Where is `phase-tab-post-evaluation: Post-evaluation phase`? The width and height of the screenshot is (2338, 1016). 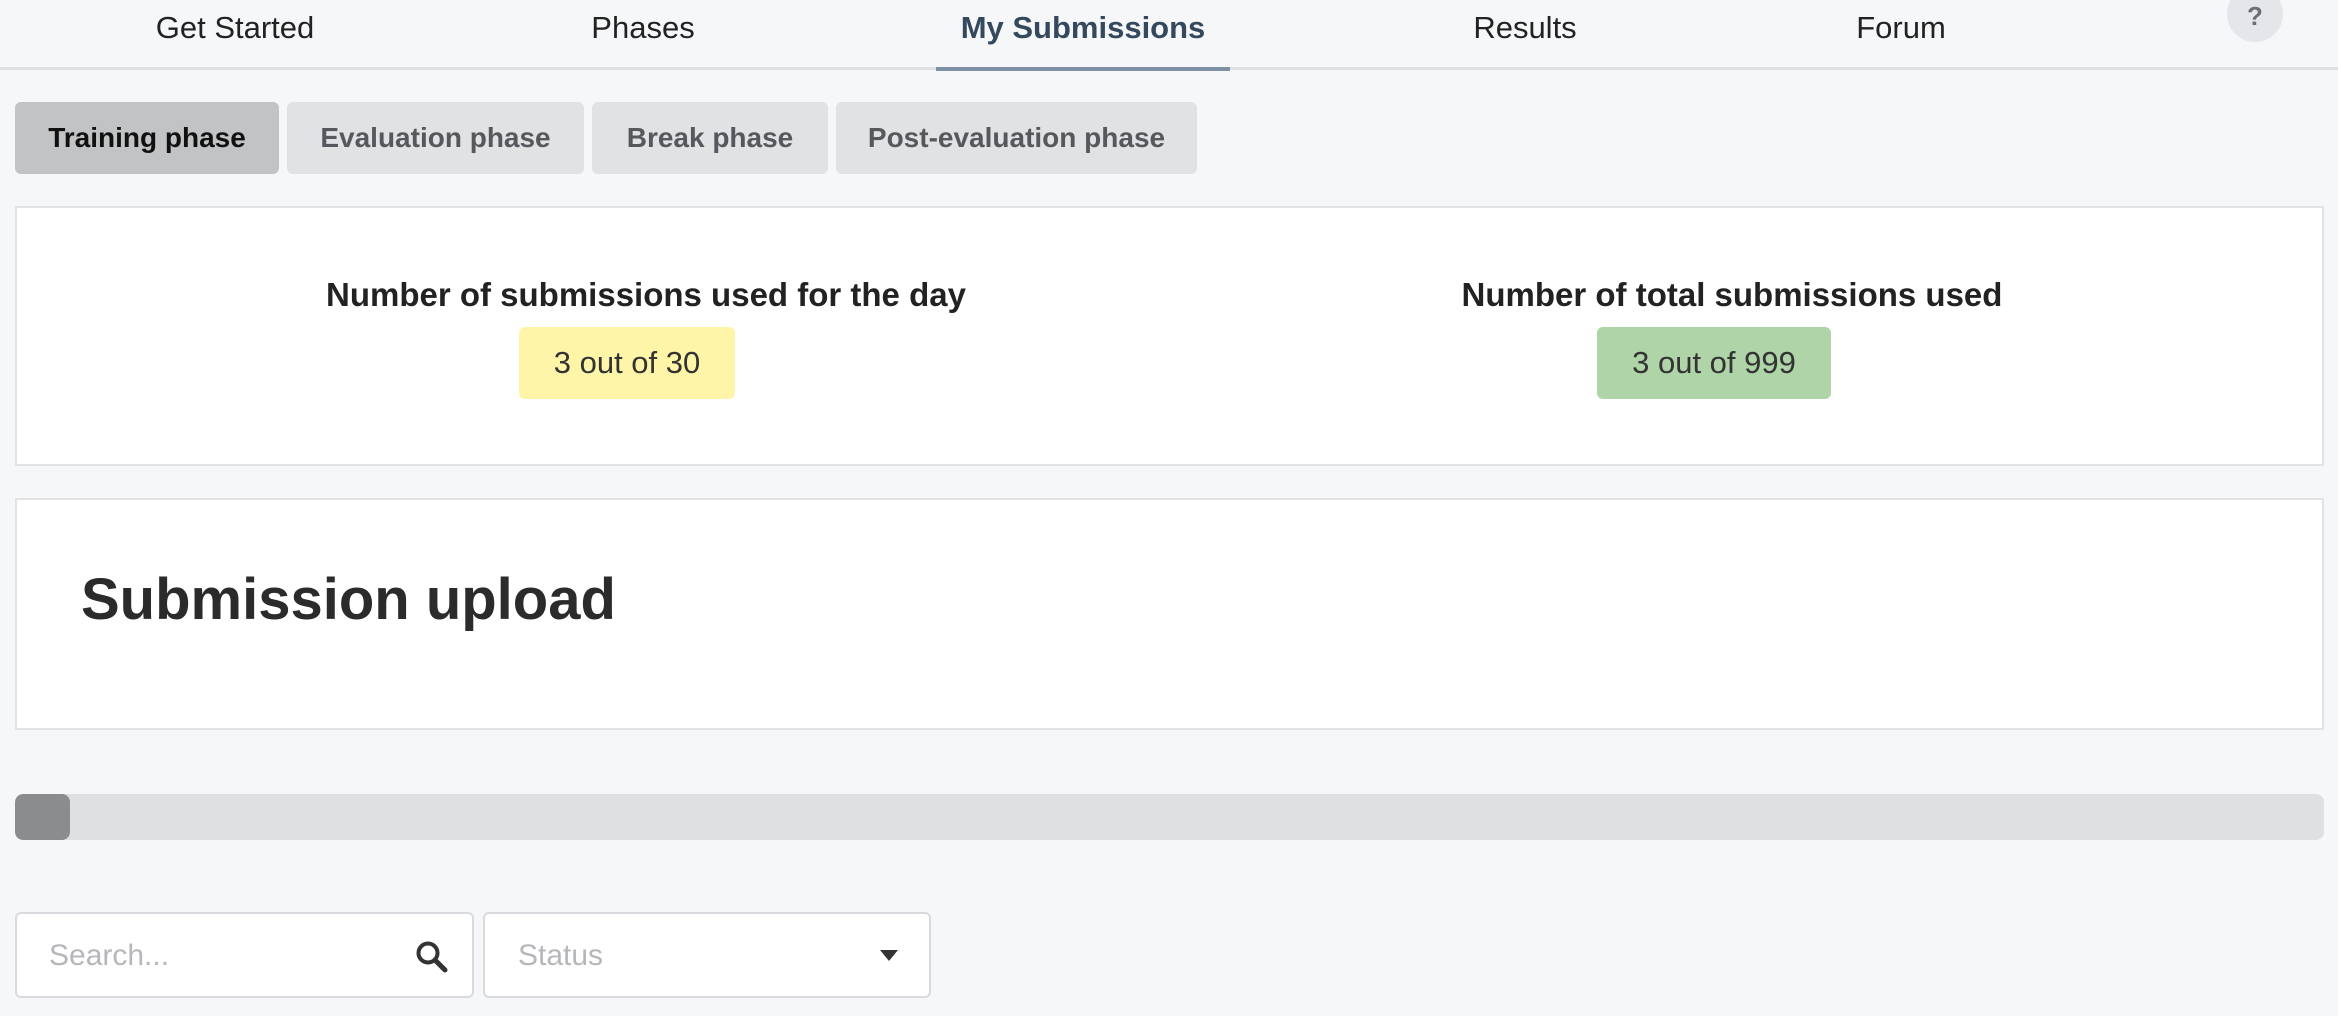
phase-tab-post-evaluation: Post-evaluation phase is located at coordinates (1016, 138).